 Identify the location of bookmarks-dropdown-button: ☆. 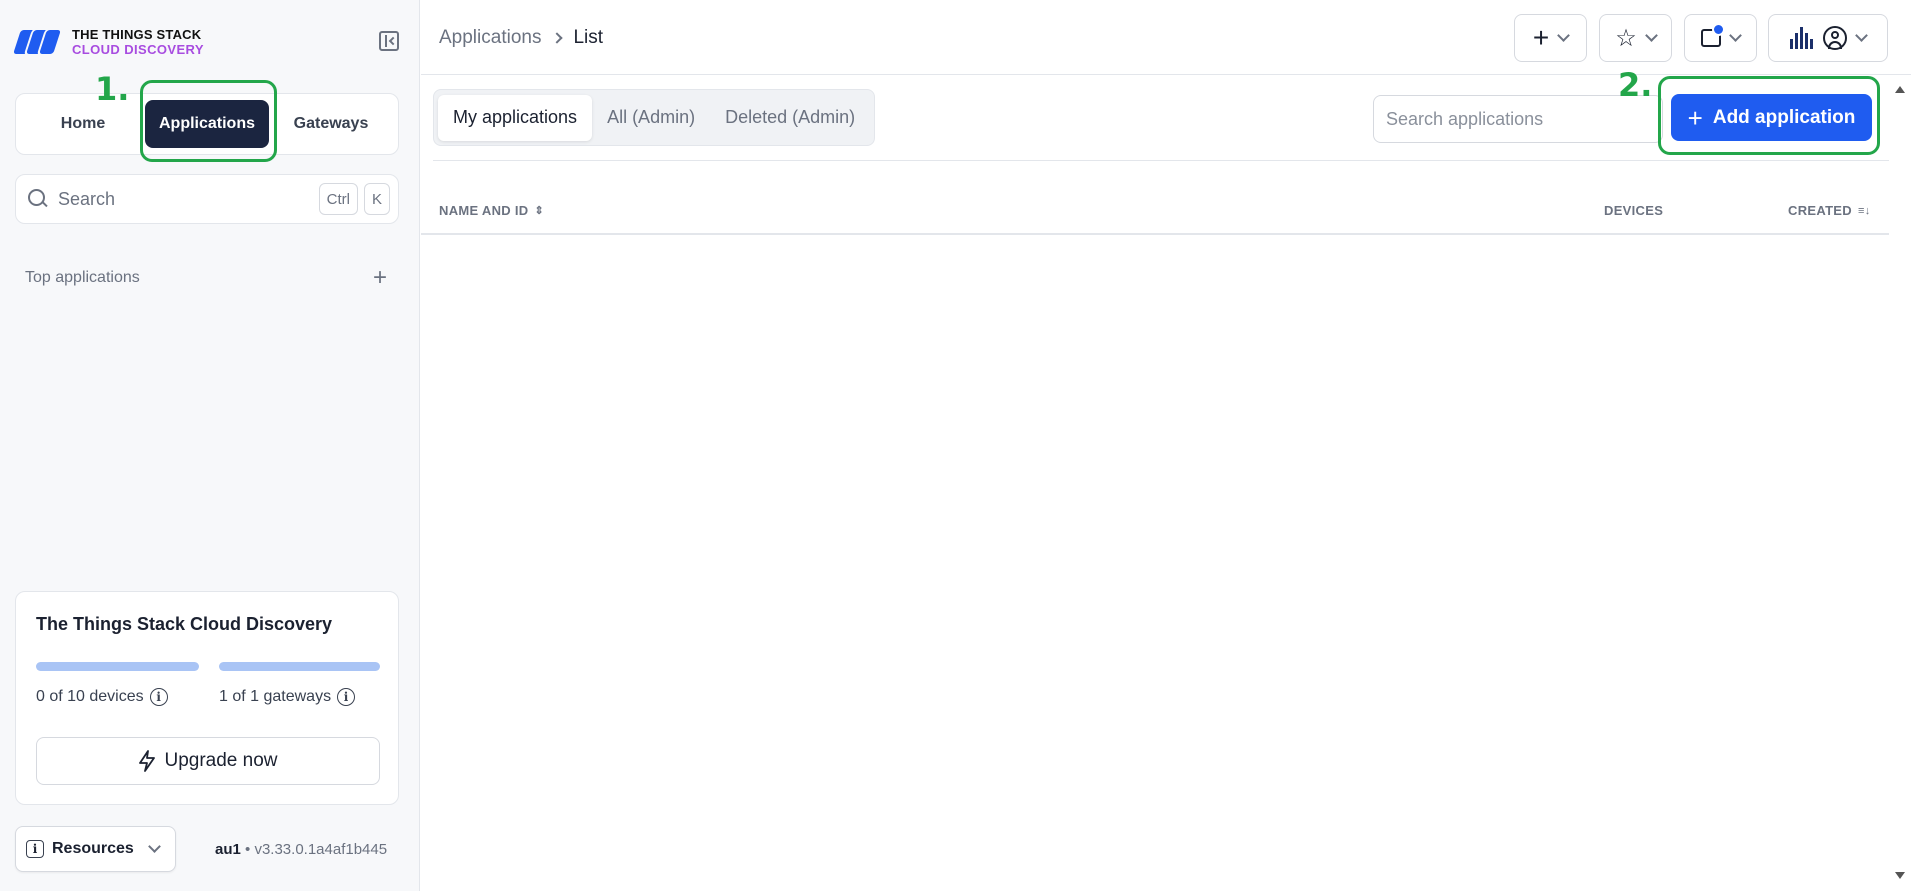
(1635, 38).